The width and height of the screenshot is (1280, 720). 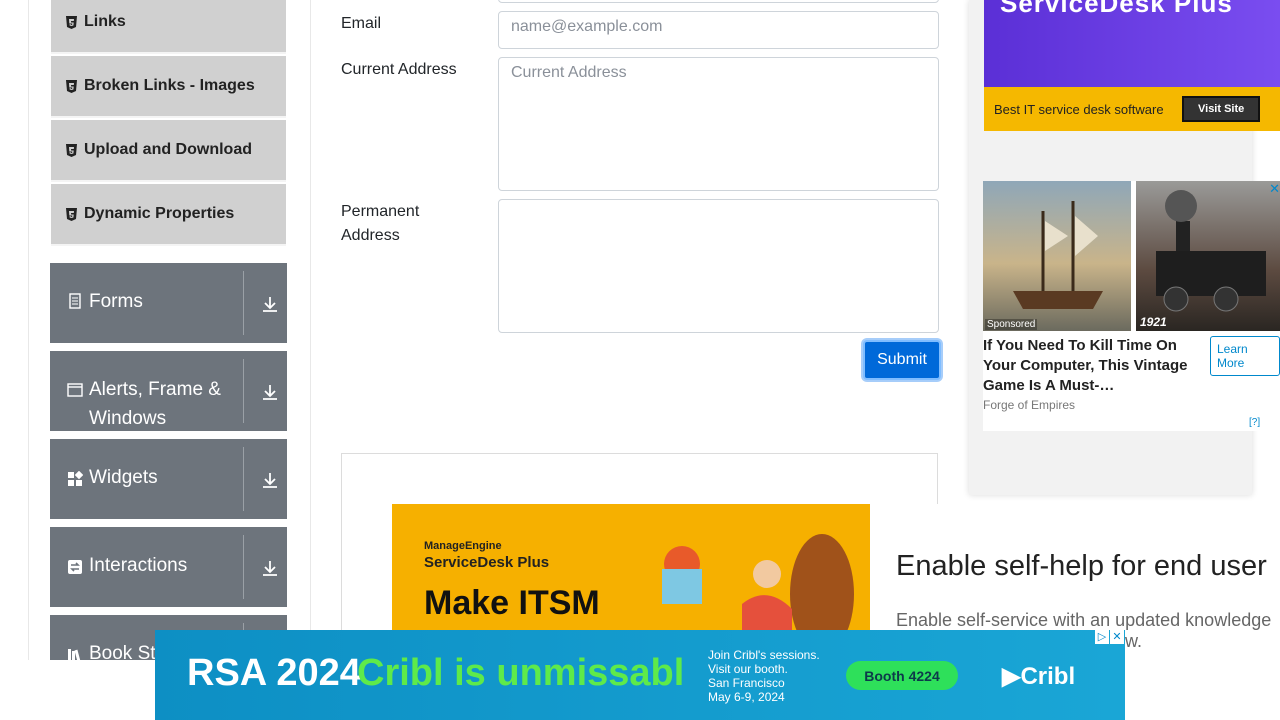 What do you see at coordinates (361, 23) in the screenshot?
I see `email-label: Email` at bounding box center [361, 23].